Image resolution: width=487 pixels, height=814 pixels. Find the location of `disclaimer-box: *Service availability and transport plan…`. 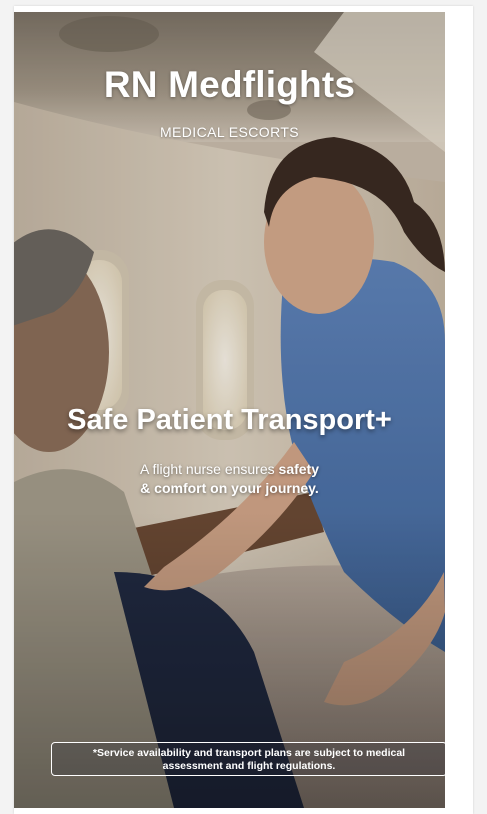

disclaimer-box: *Service availability and transport plan… is located at coordinates (248, 759).